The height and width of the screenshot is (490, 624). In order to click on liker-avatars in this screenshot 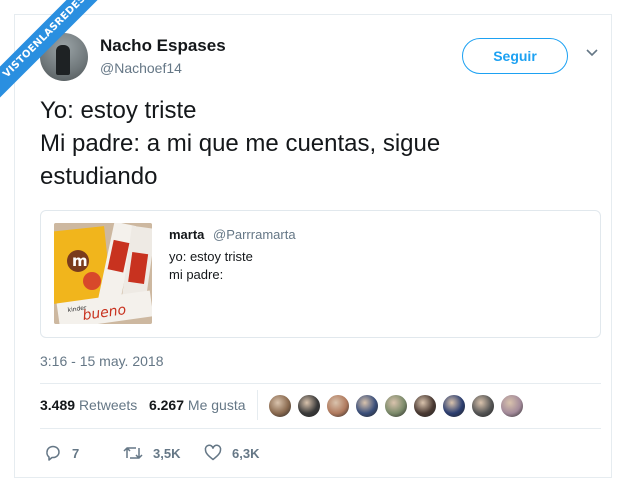, I will do `click(398, 406)`.